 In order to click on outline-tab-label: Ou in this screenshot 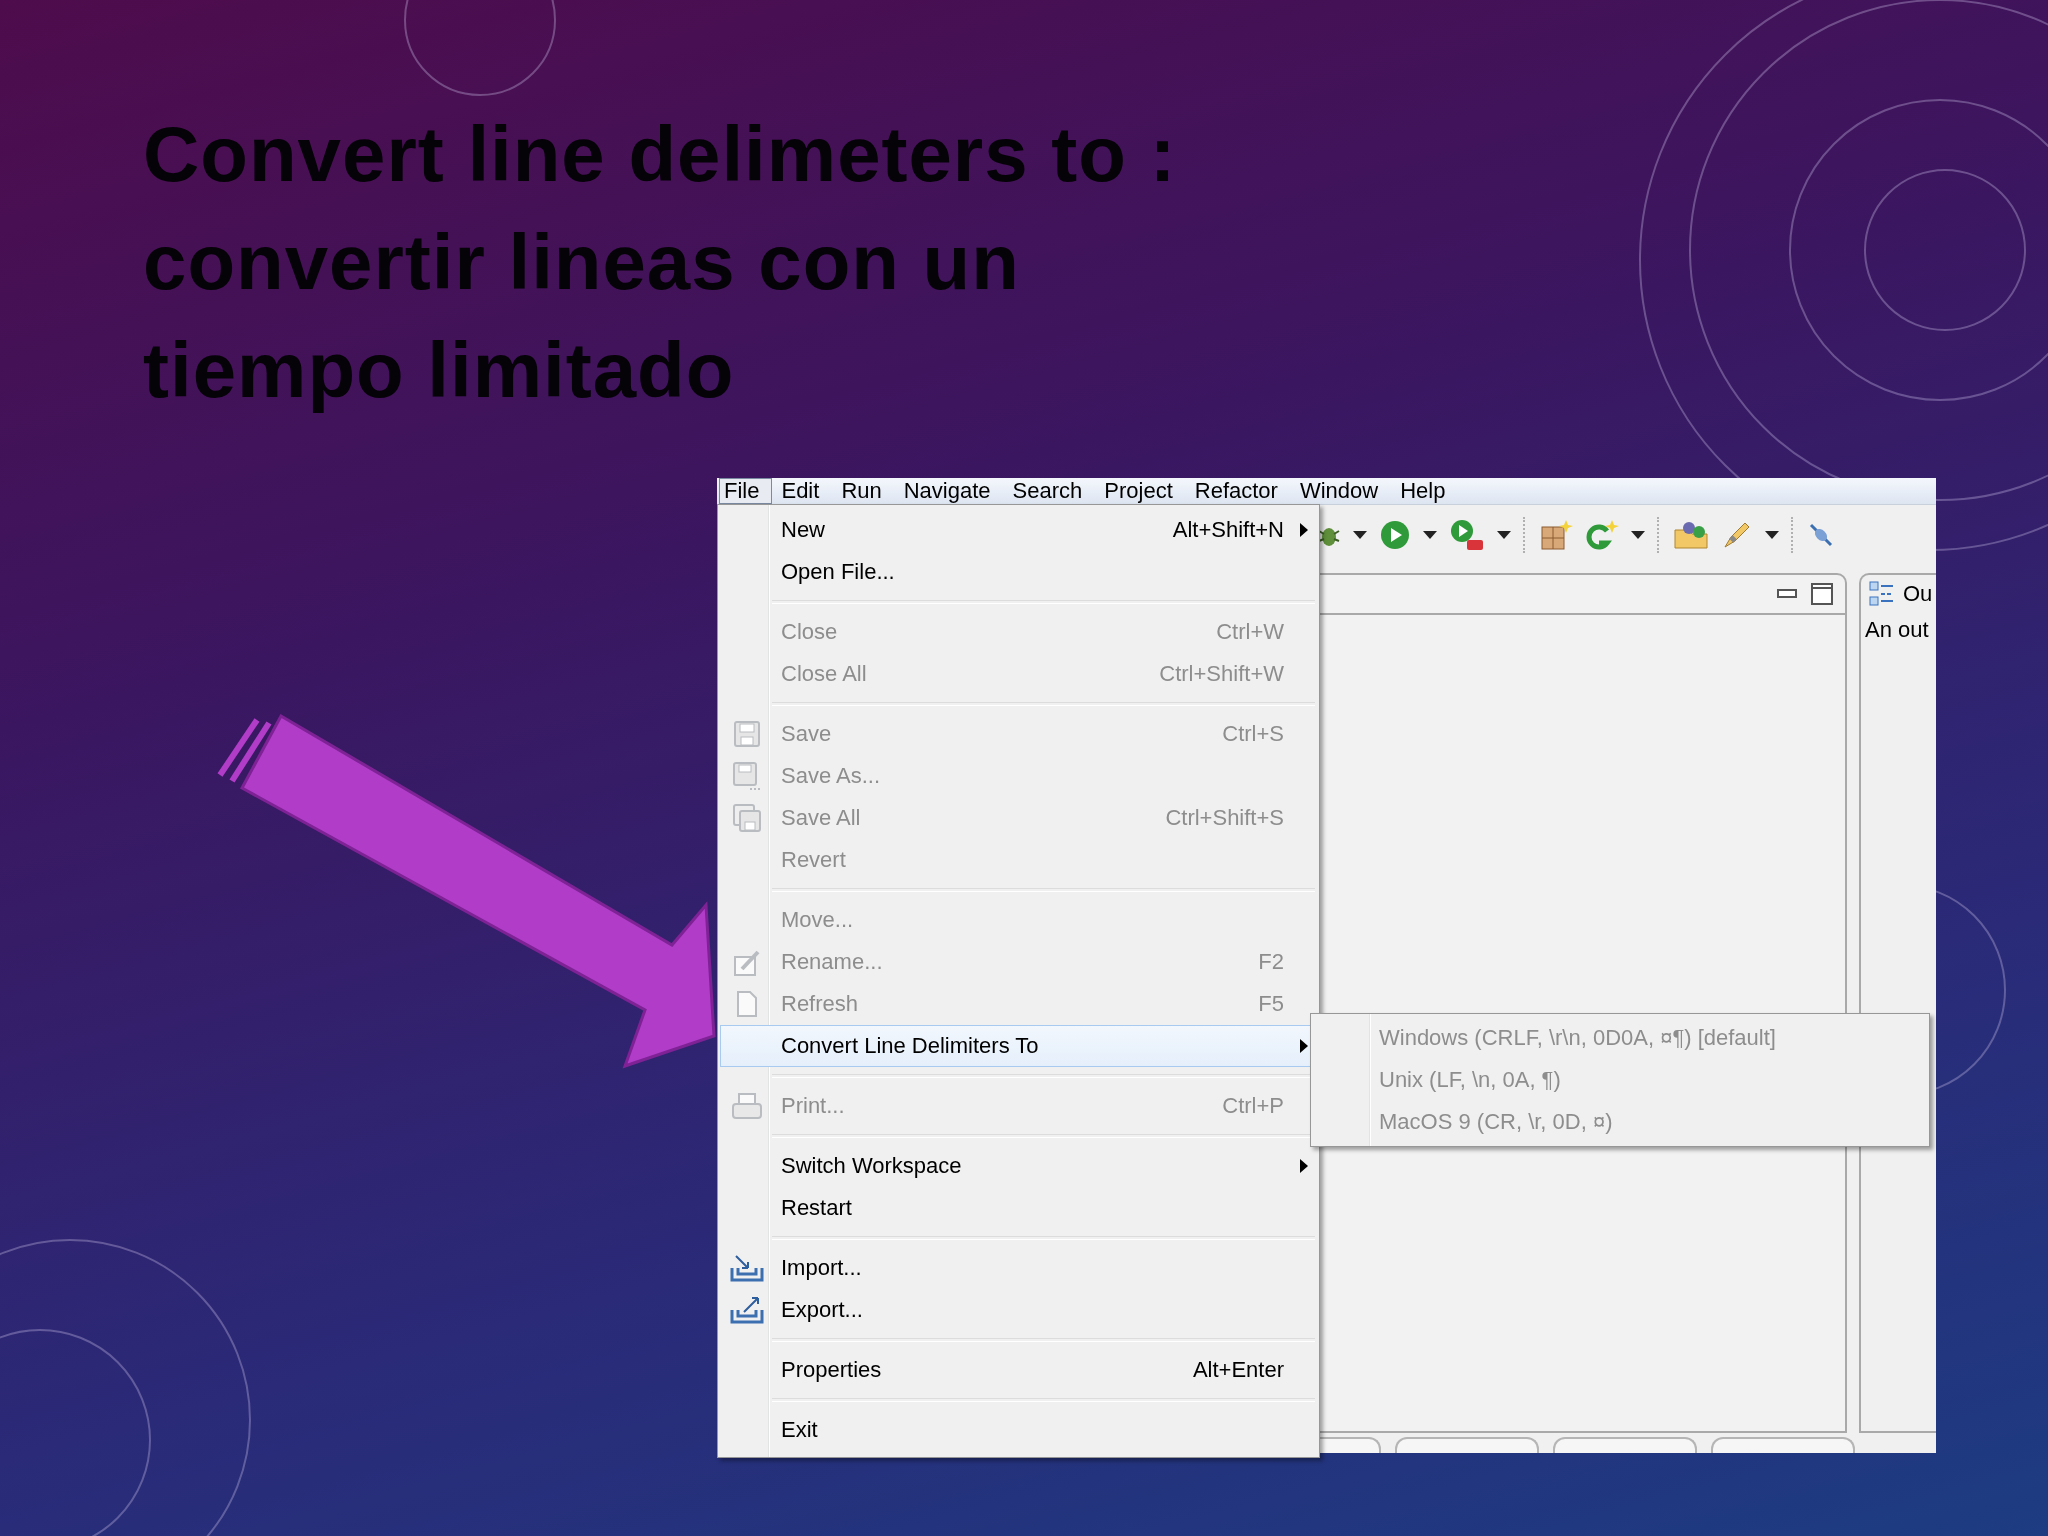, I will do `click(1918, 594)`.